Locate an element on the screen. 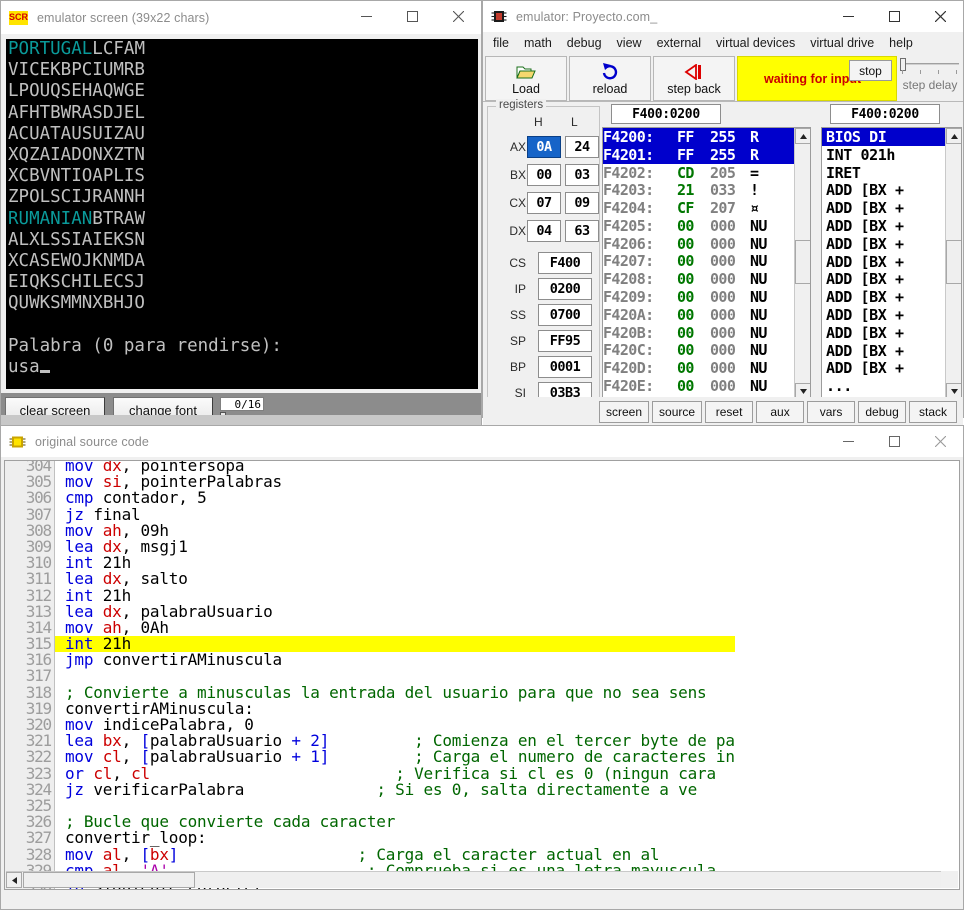  register-field-bxl: 03 is located at coordinates (582, 175).